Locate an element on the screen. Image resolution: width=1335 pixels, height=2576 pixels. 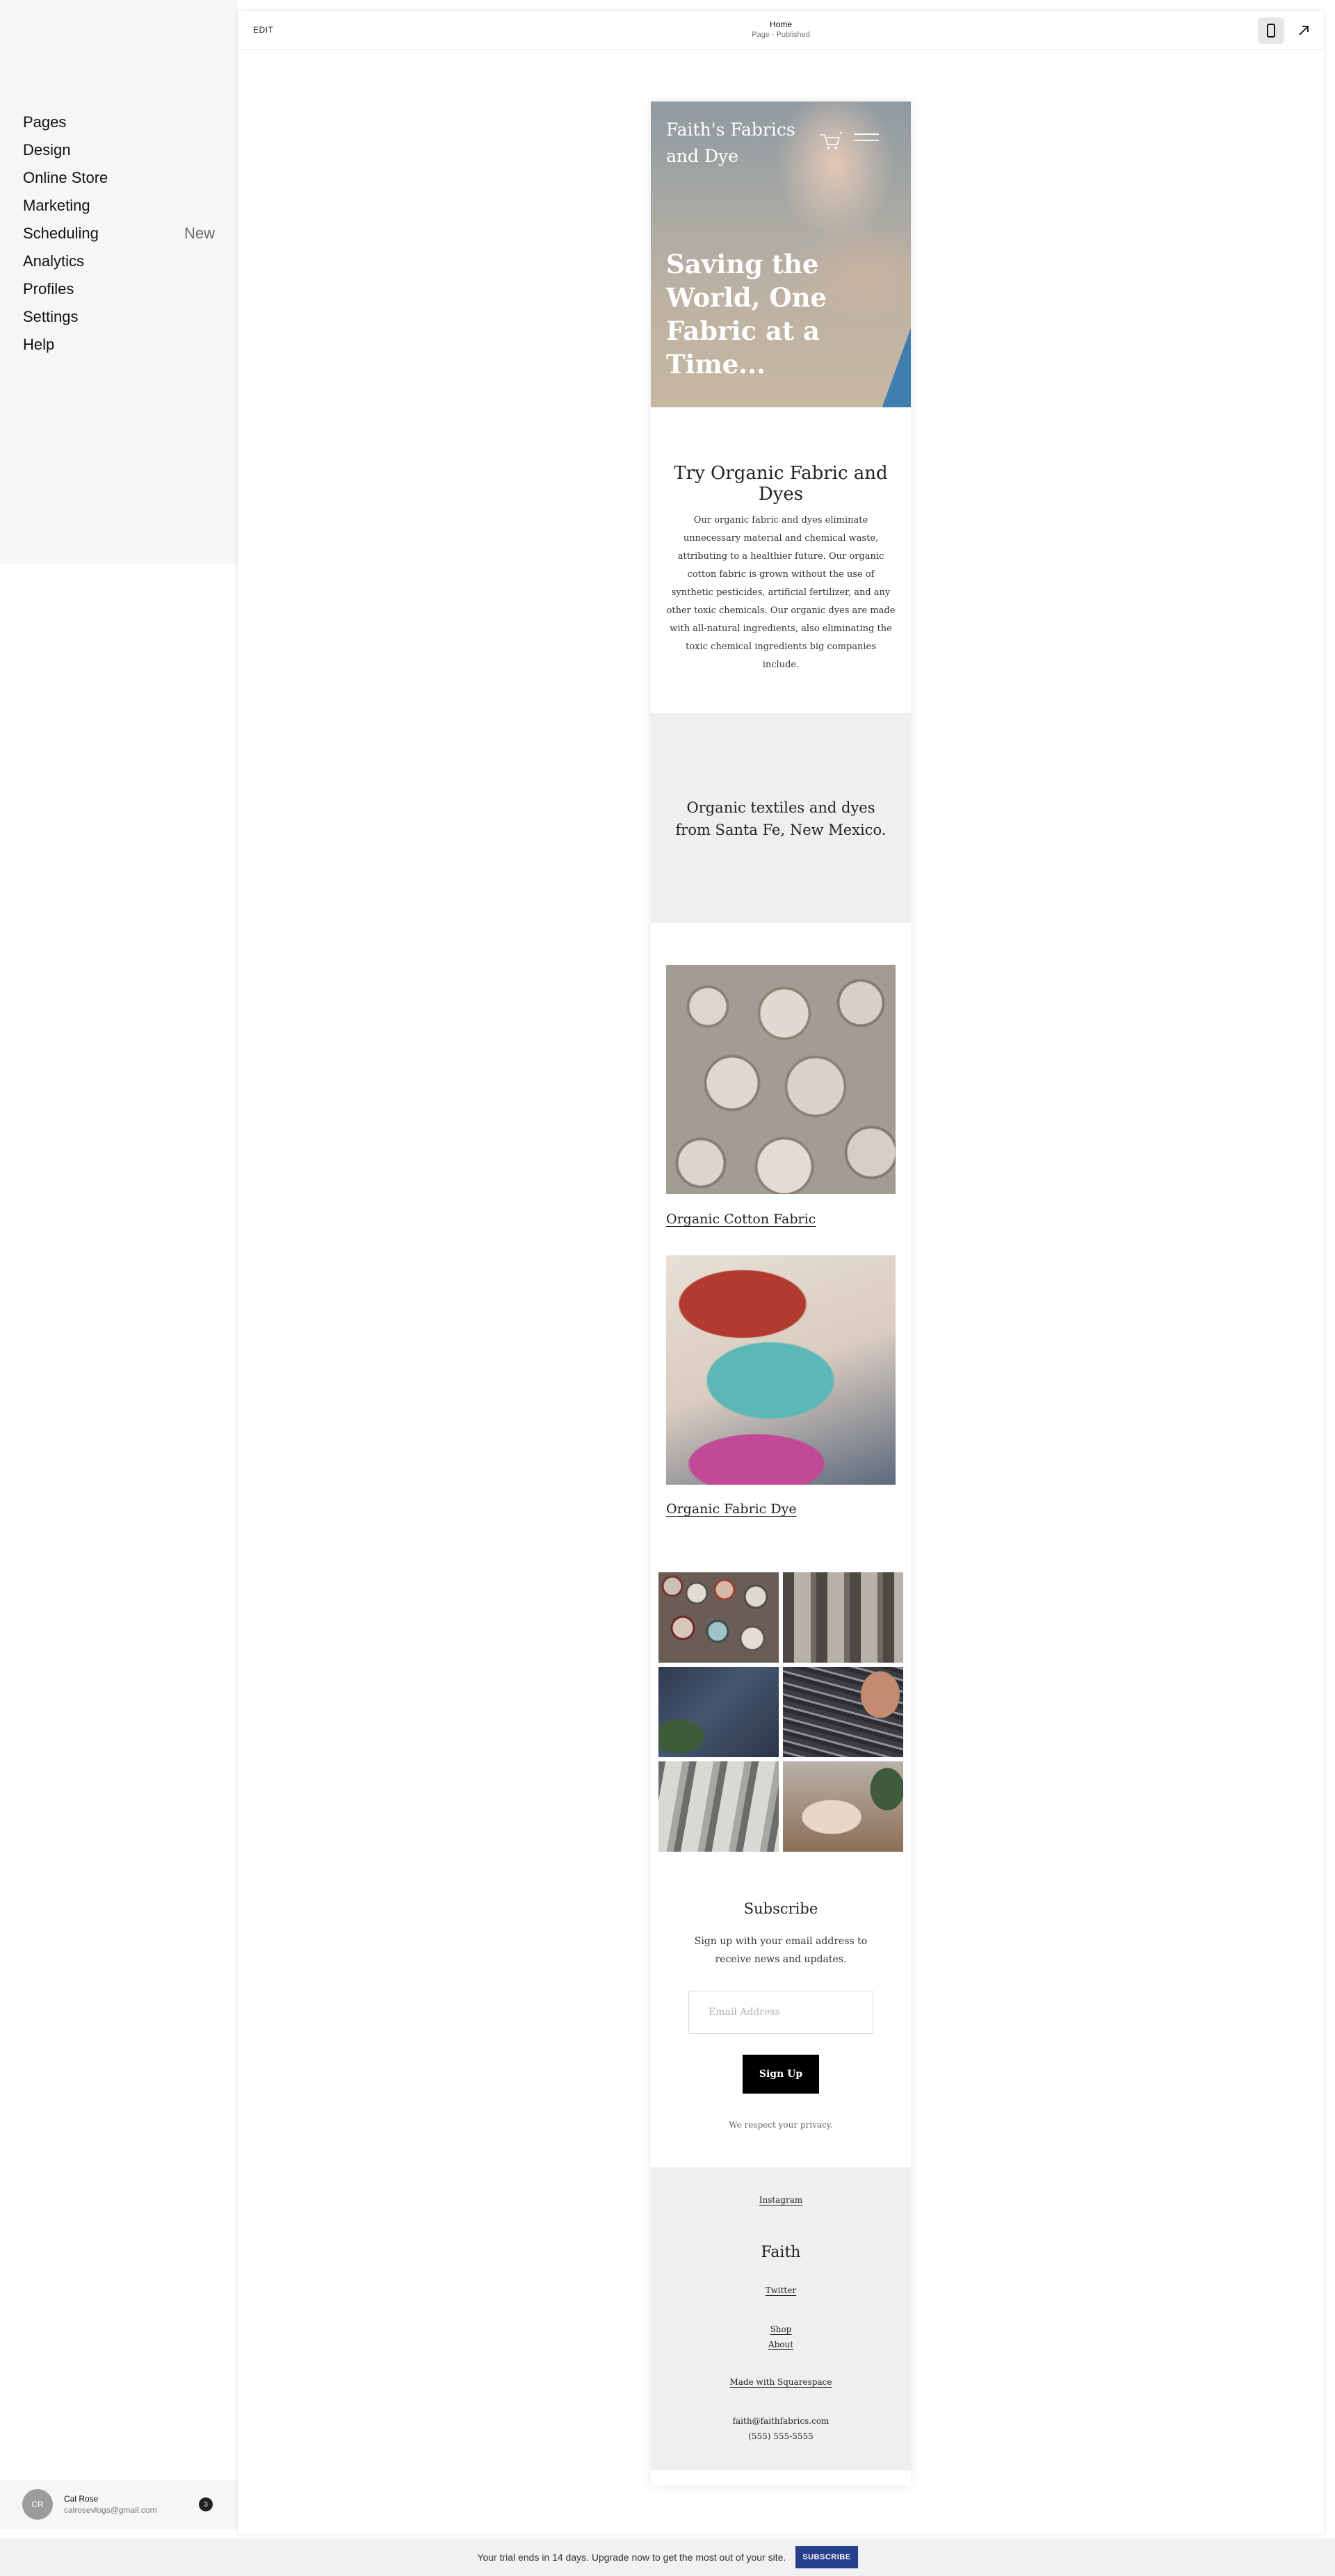
cotton-fabric-image is located at coordinates (781, 1079).